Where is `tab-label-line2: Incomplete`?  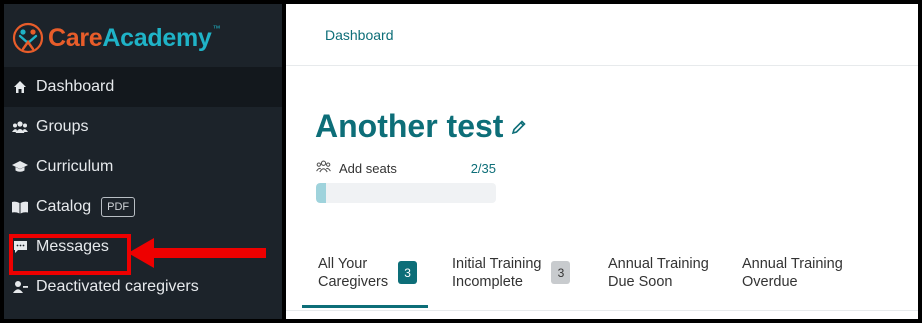
tab-label-line2: Incomplete is located at coordinates (487, 282).